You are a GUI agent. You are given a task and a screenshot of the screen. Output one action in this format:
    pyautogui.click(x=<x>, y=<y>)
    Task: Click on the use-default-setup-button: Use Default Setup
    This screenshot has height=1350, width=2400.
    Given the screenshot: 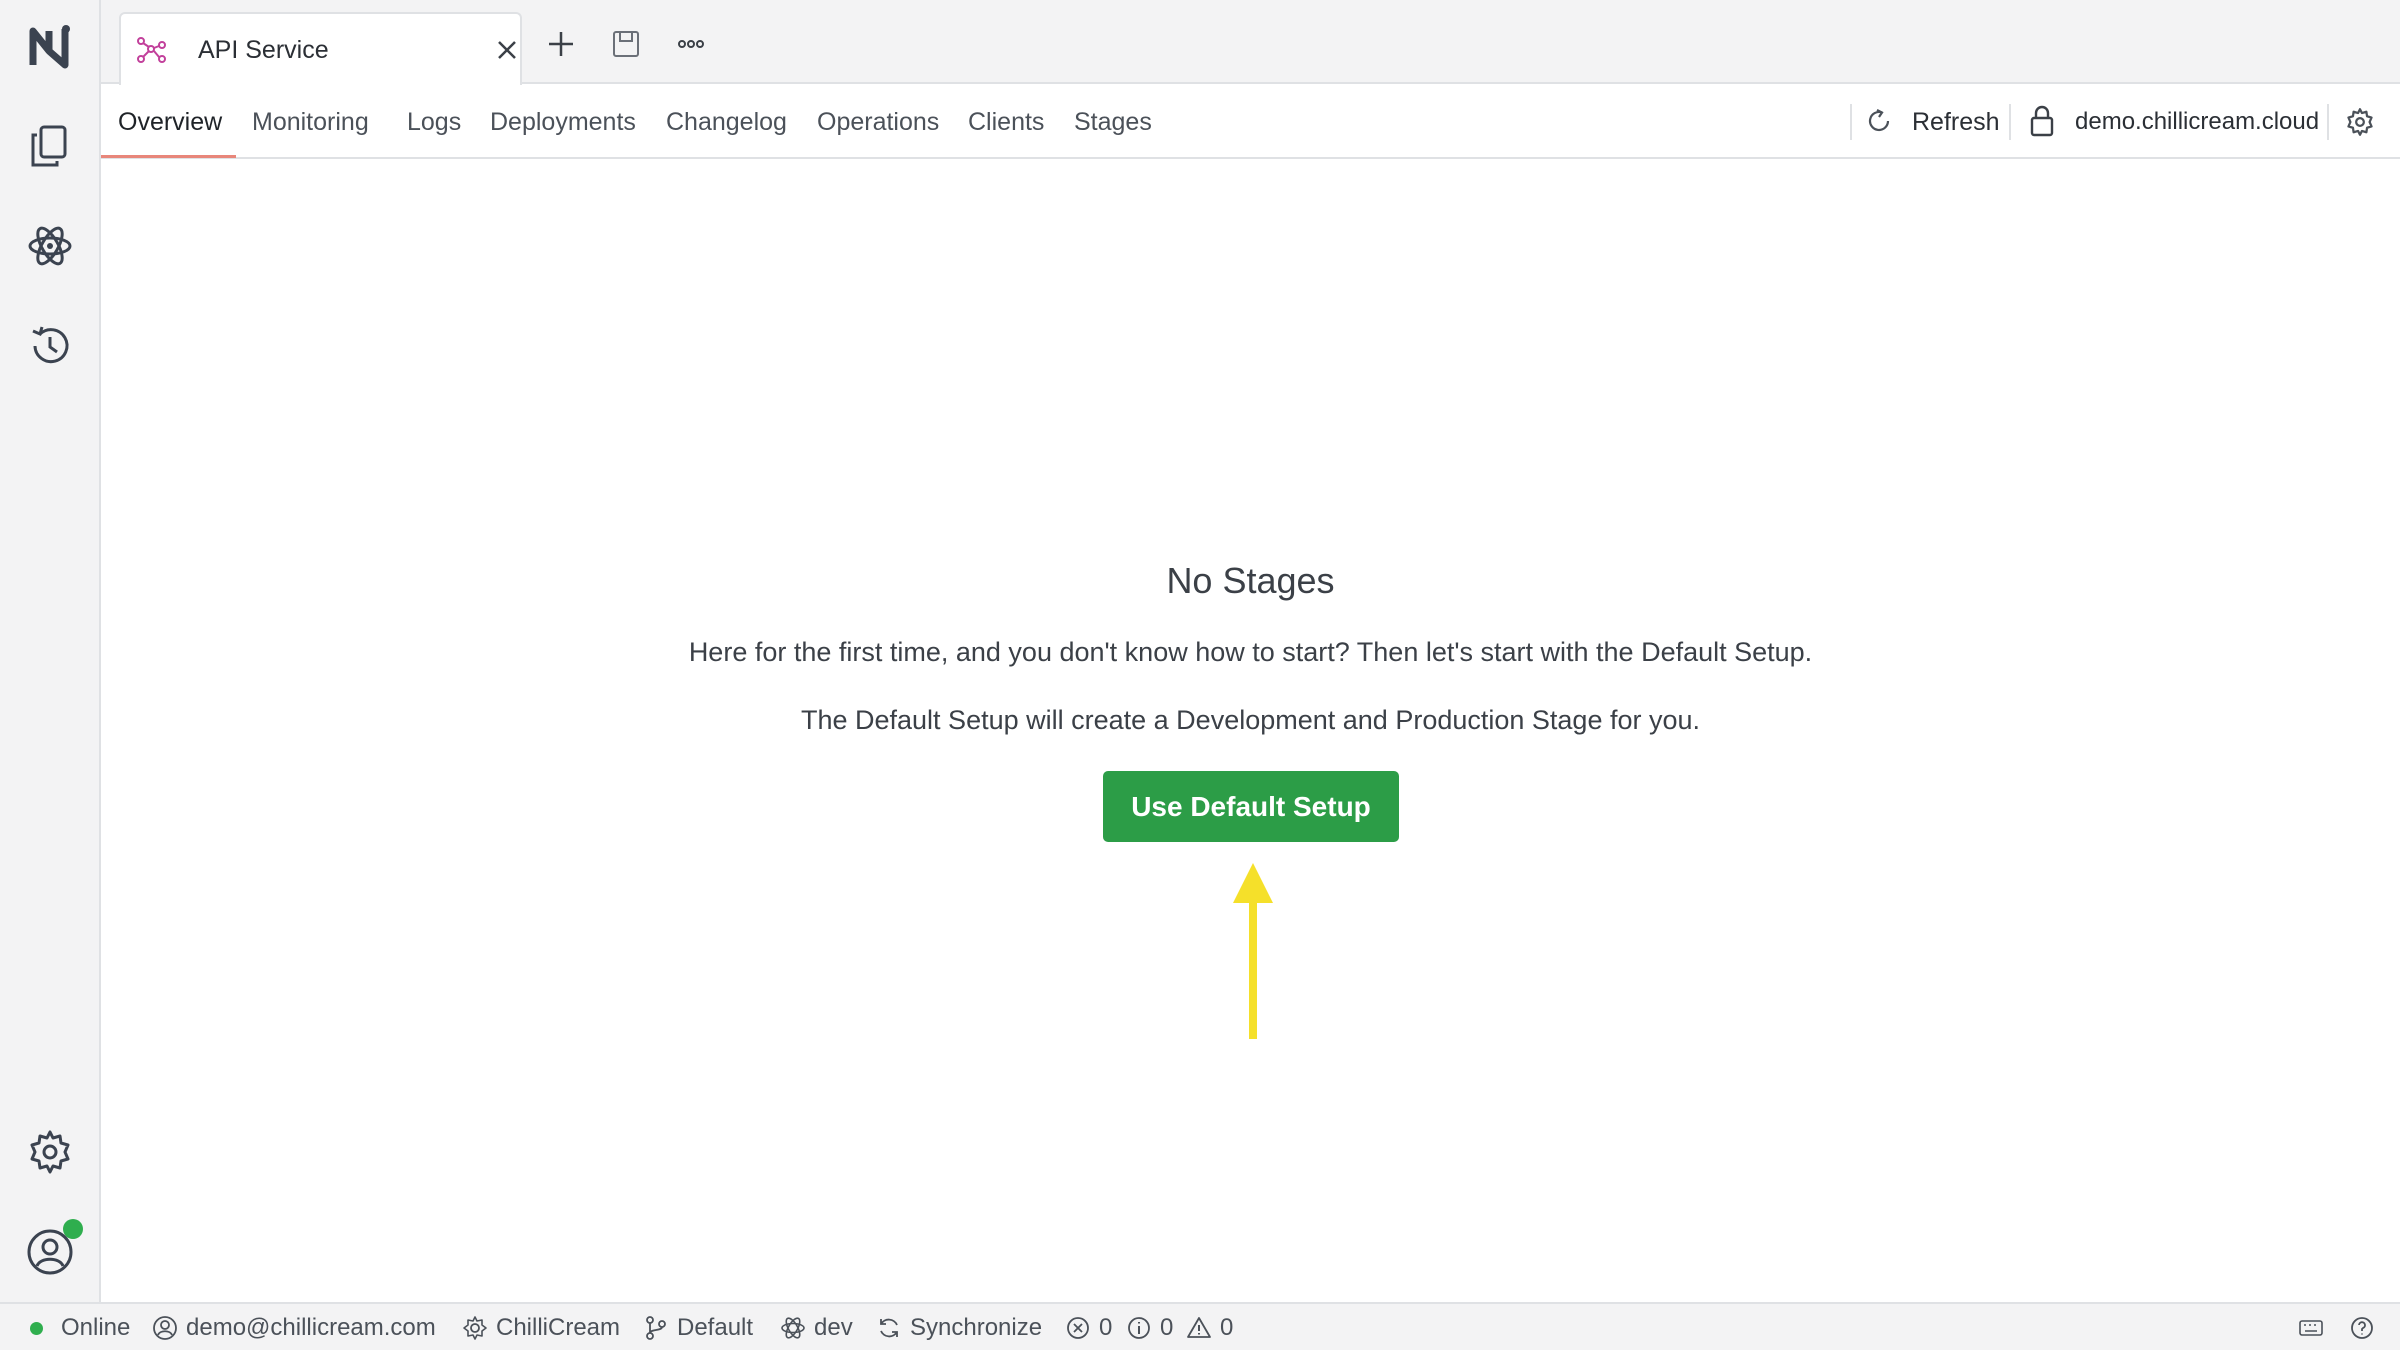 What is the action you would take?
    pyautogui.click(x=1251, y=806)
    